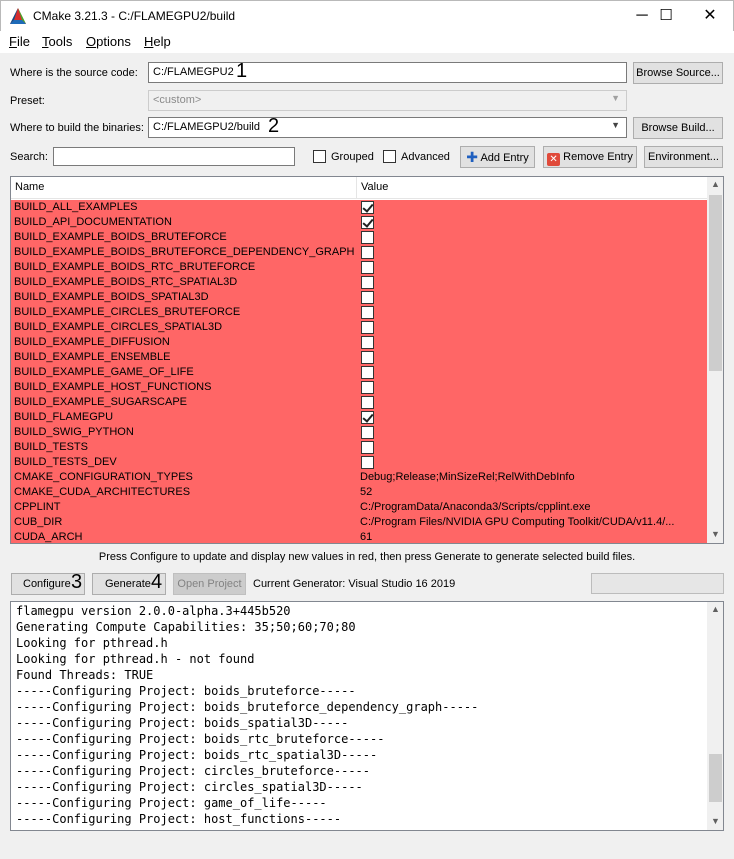 This screenshot has width=734, height=859. What do you see at coordinates (126, 282) in the screenshot?
I see `row-name: BUILD_EXAMPLE_BOIDS_RTC_SPATIAL3D` at bounding box center [126, 282].